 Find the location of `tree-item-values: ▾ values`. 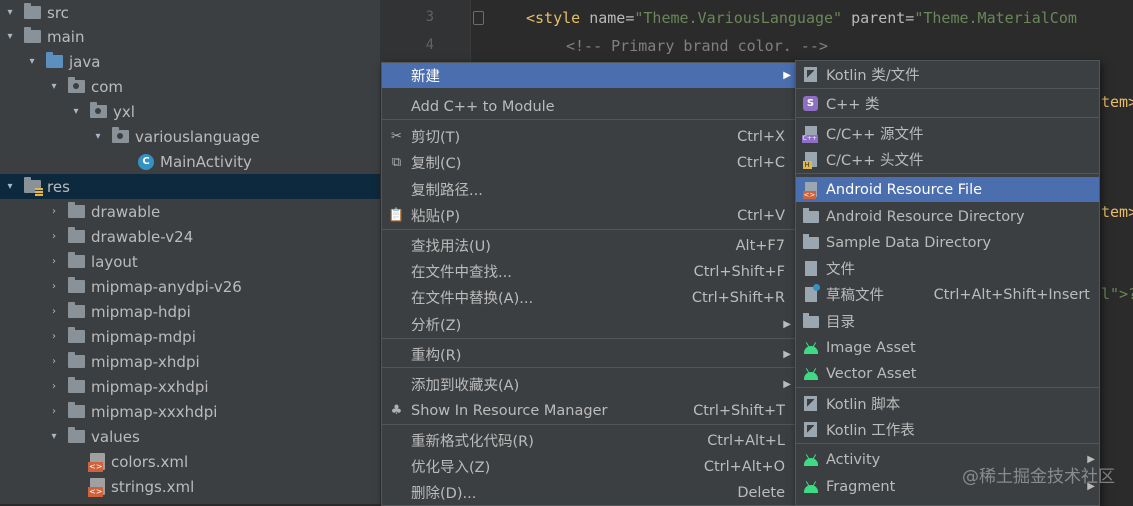

tree-item-values: ▾ values is located at coordinates (190, 436).